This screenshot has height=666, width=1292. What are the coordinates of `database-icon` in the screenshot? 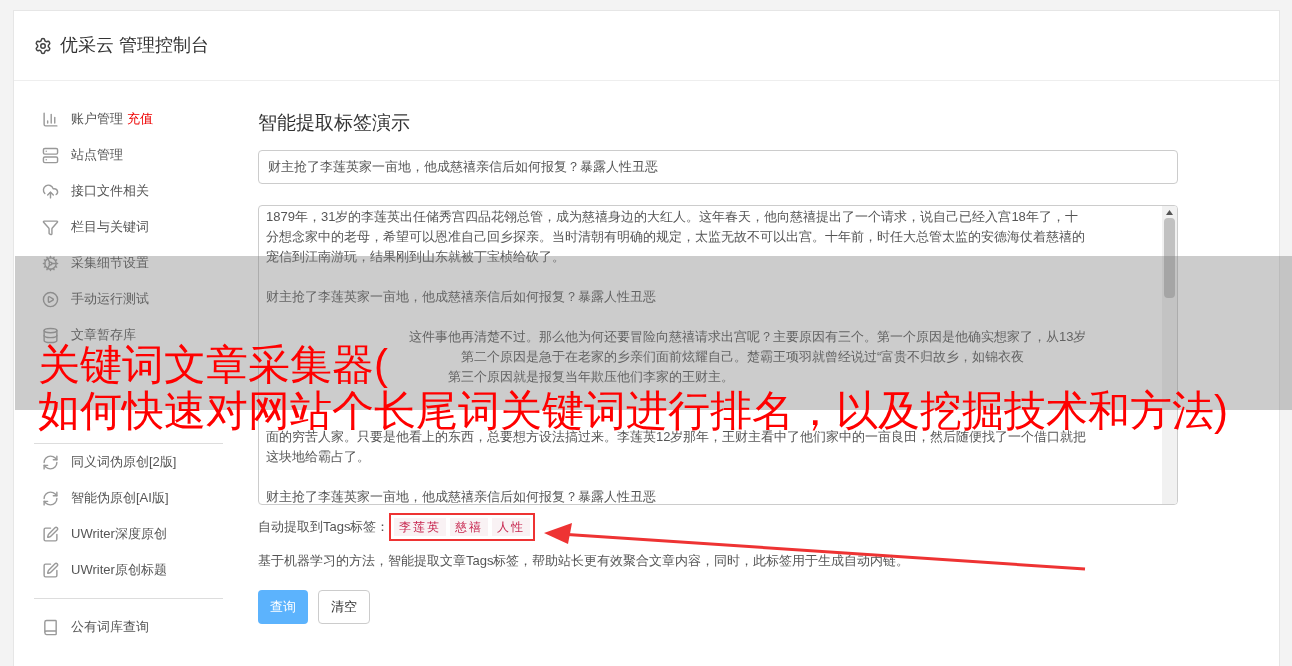 It's located at (50, 335).